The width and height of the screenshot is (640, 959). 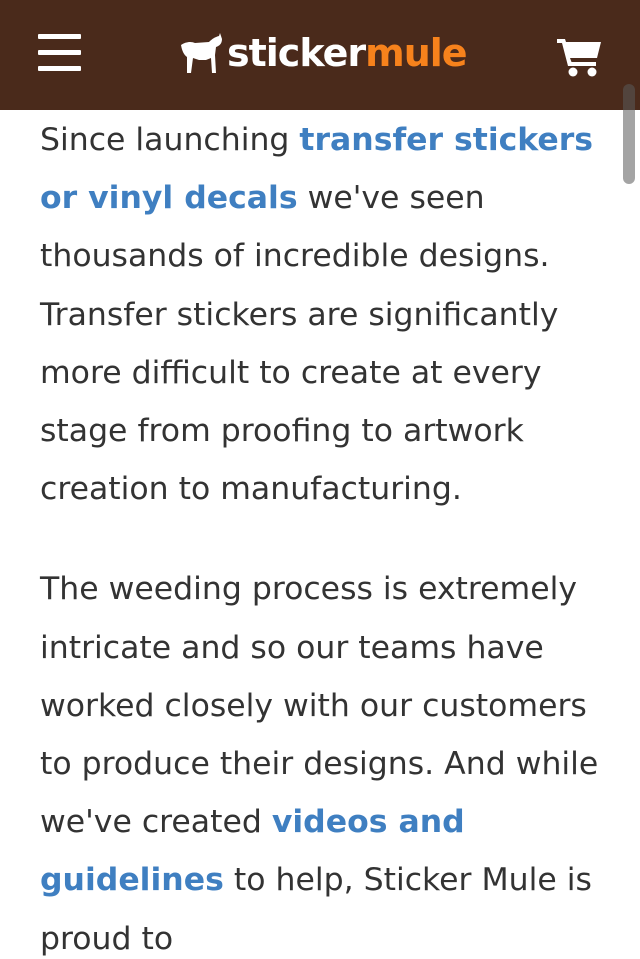 What do you see at coordinates (347, 53) in the screenshot?
I see `logo-text: stickermule` at bounding box center [347, 53].